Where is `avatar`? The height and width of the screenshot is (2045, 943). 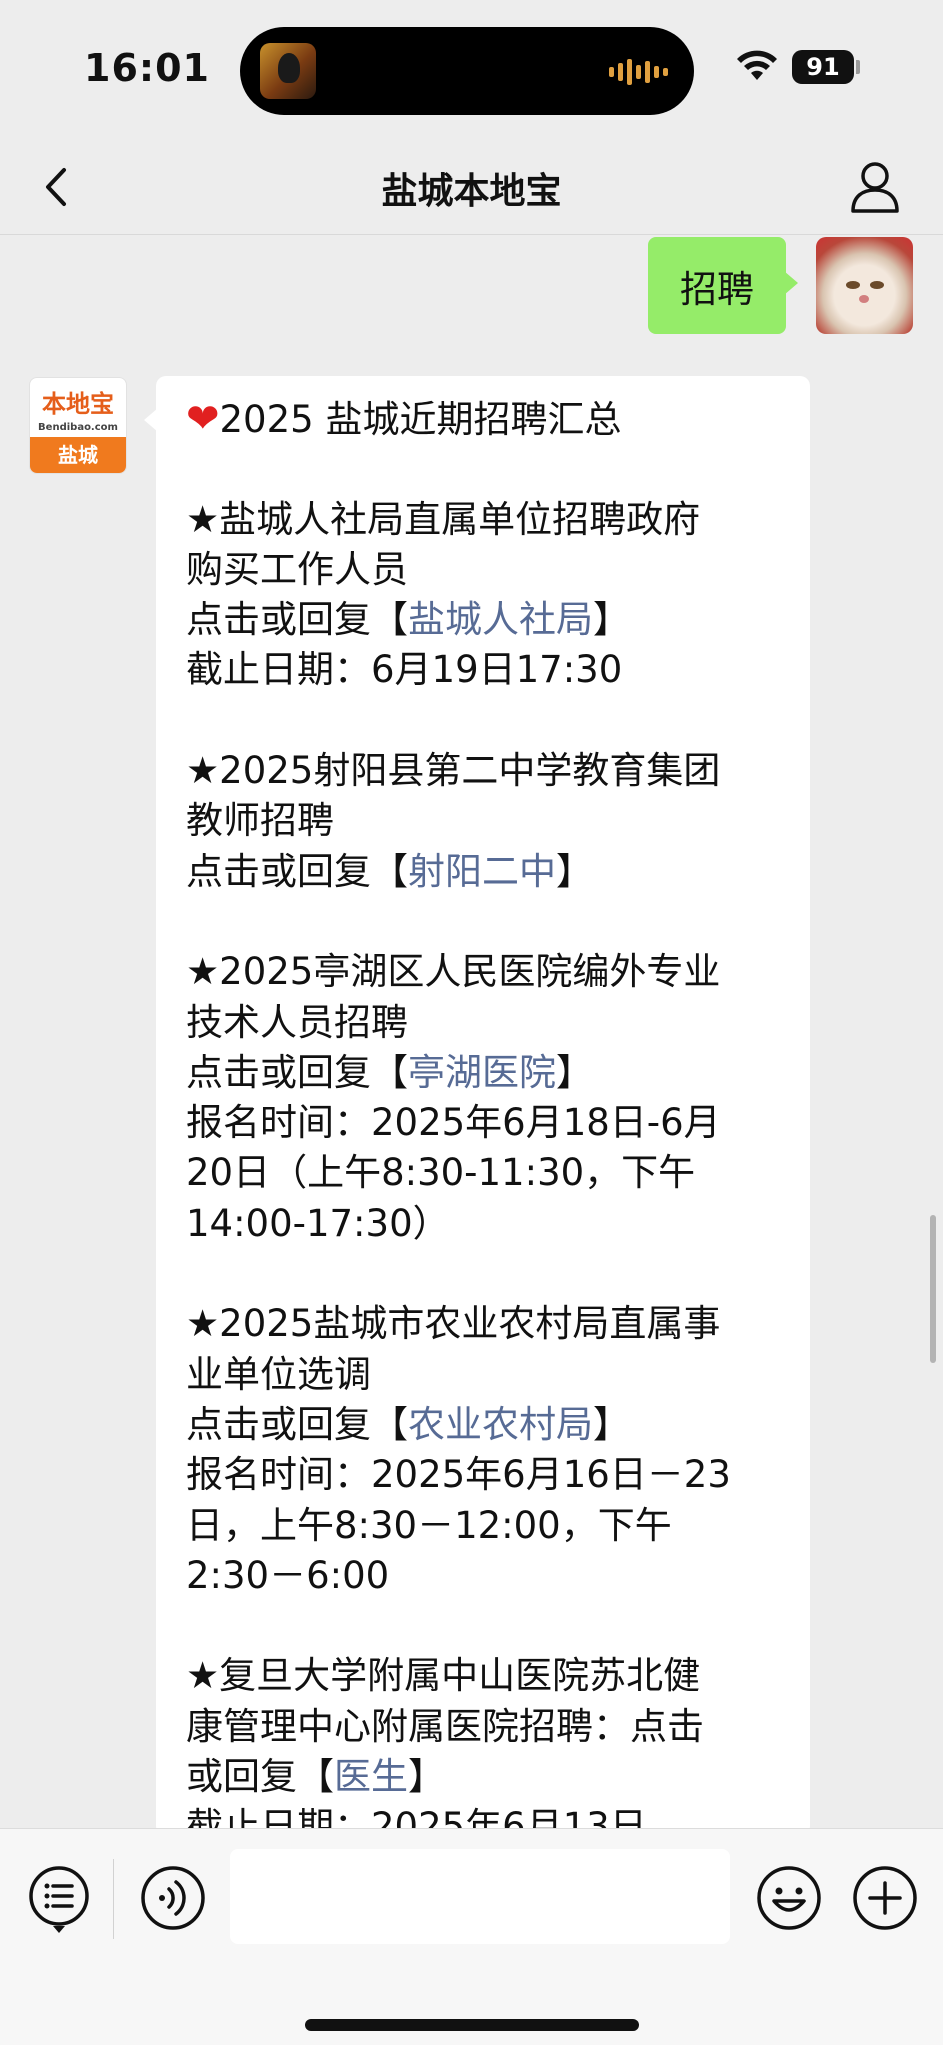
avatar is located at coordinates (864, 285).